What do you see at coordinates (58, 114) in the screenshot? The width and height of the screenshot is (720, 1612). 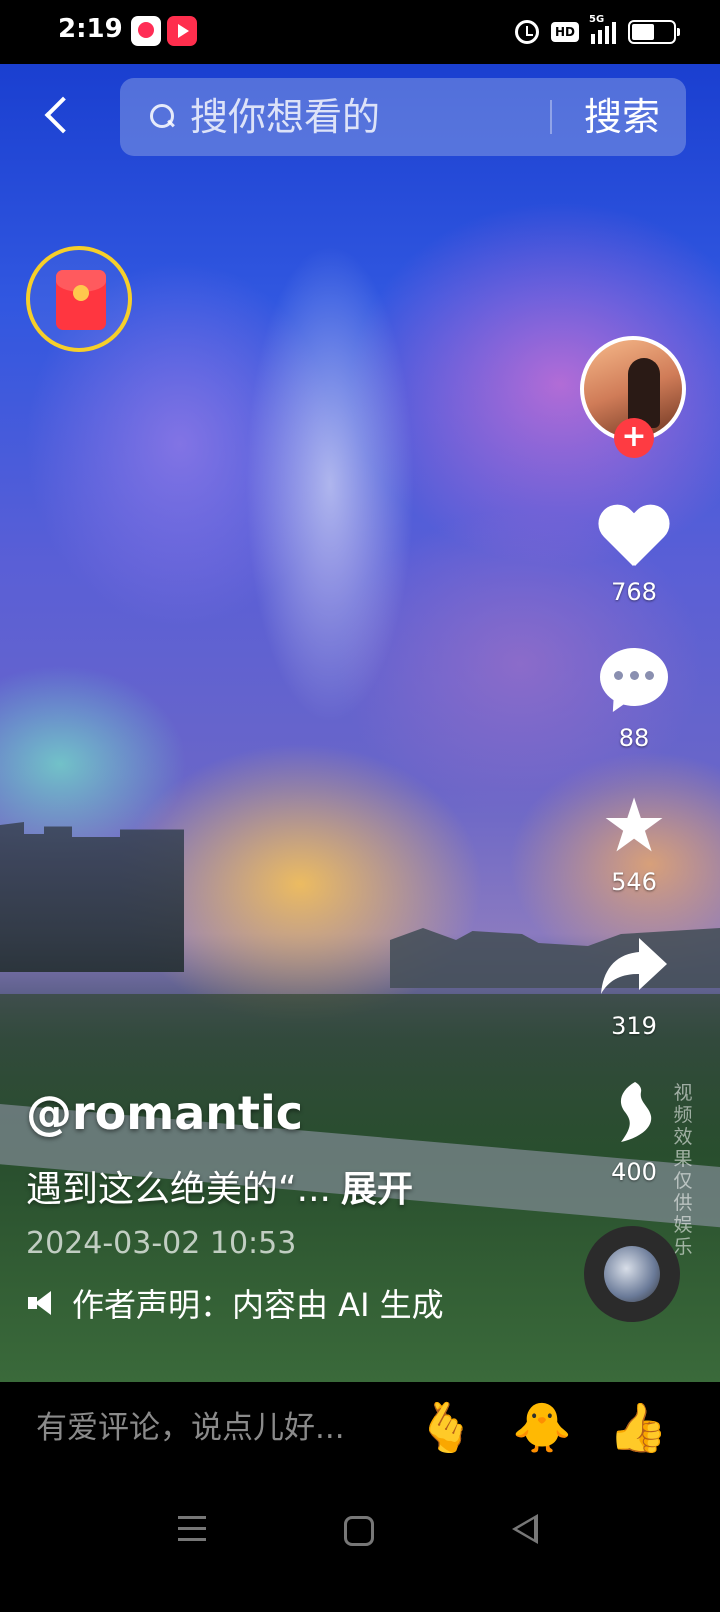 I see `back-icon` at bounding box center [58, 114].